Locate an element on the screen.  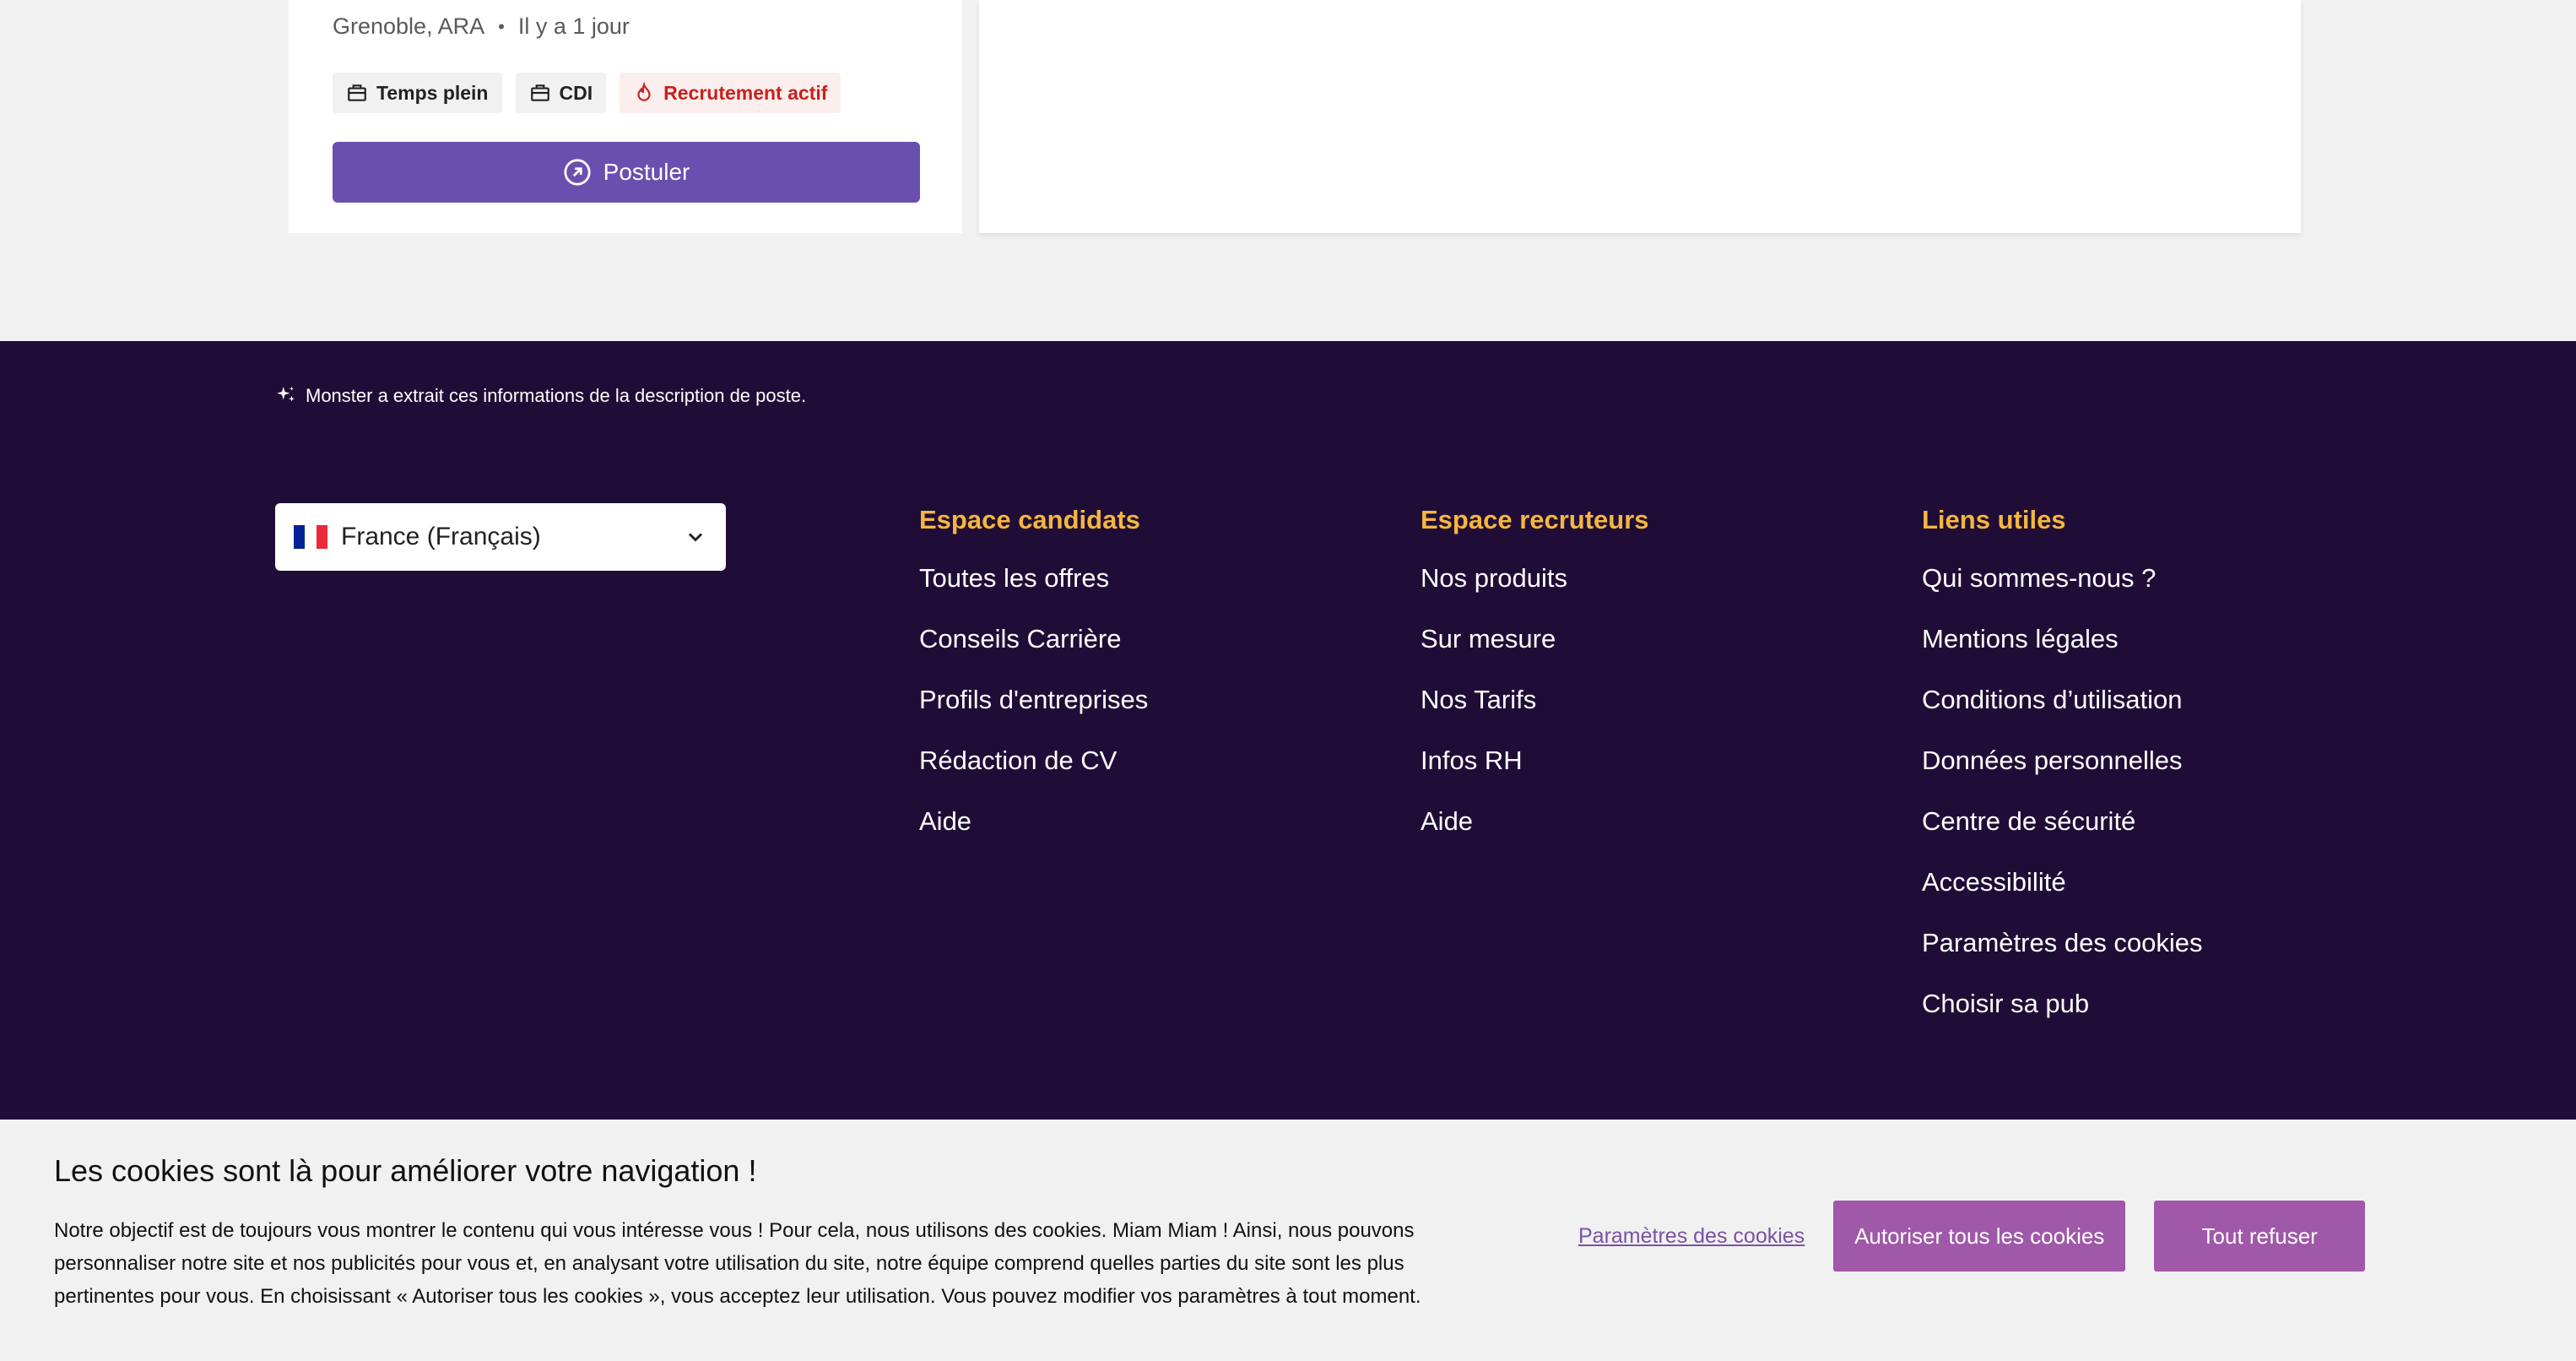
tag-label: Recrutement actif is located at coordinates (745, 92).